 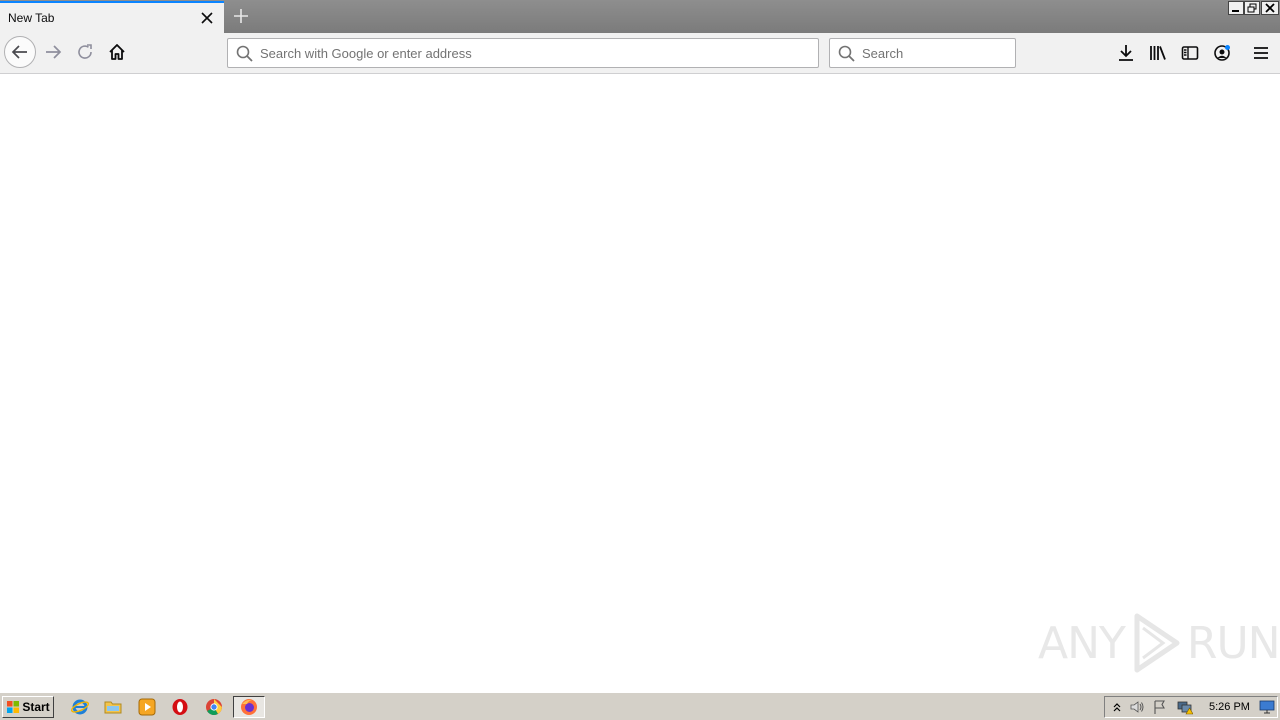 What do you see at coordinates (1082, 643) in the screenshot?
I see `watermark-left-text: ANY` at bounding box center [1082, 643].